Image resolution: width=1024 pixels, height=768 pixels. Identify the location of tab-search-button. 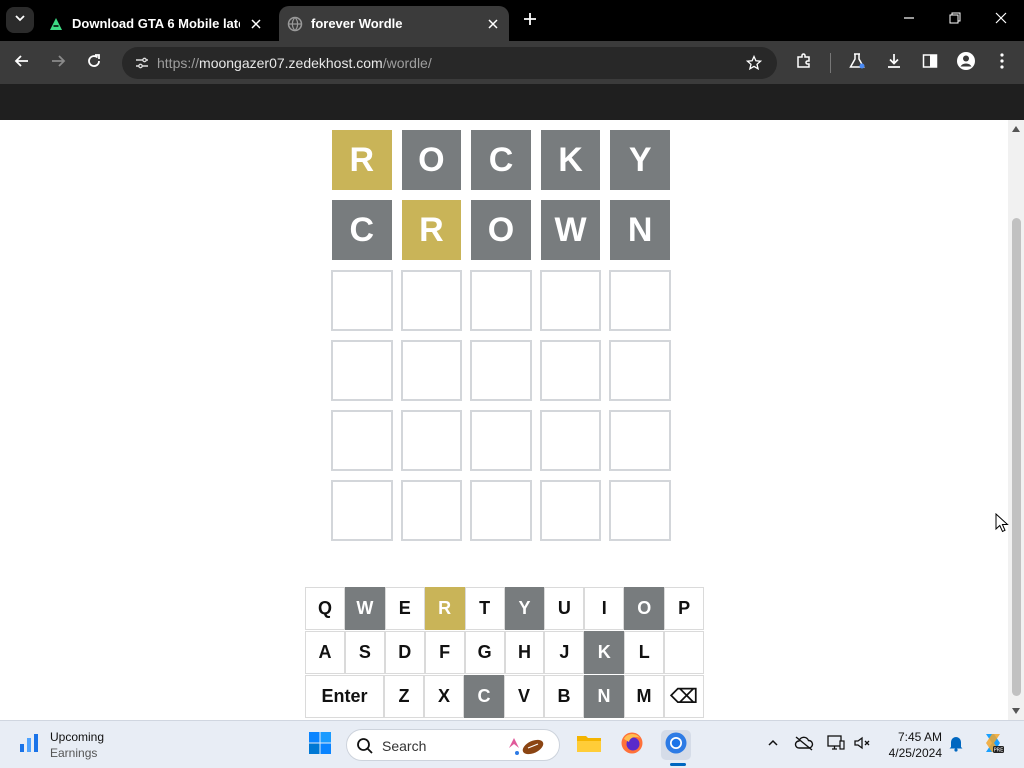
(20, 20).